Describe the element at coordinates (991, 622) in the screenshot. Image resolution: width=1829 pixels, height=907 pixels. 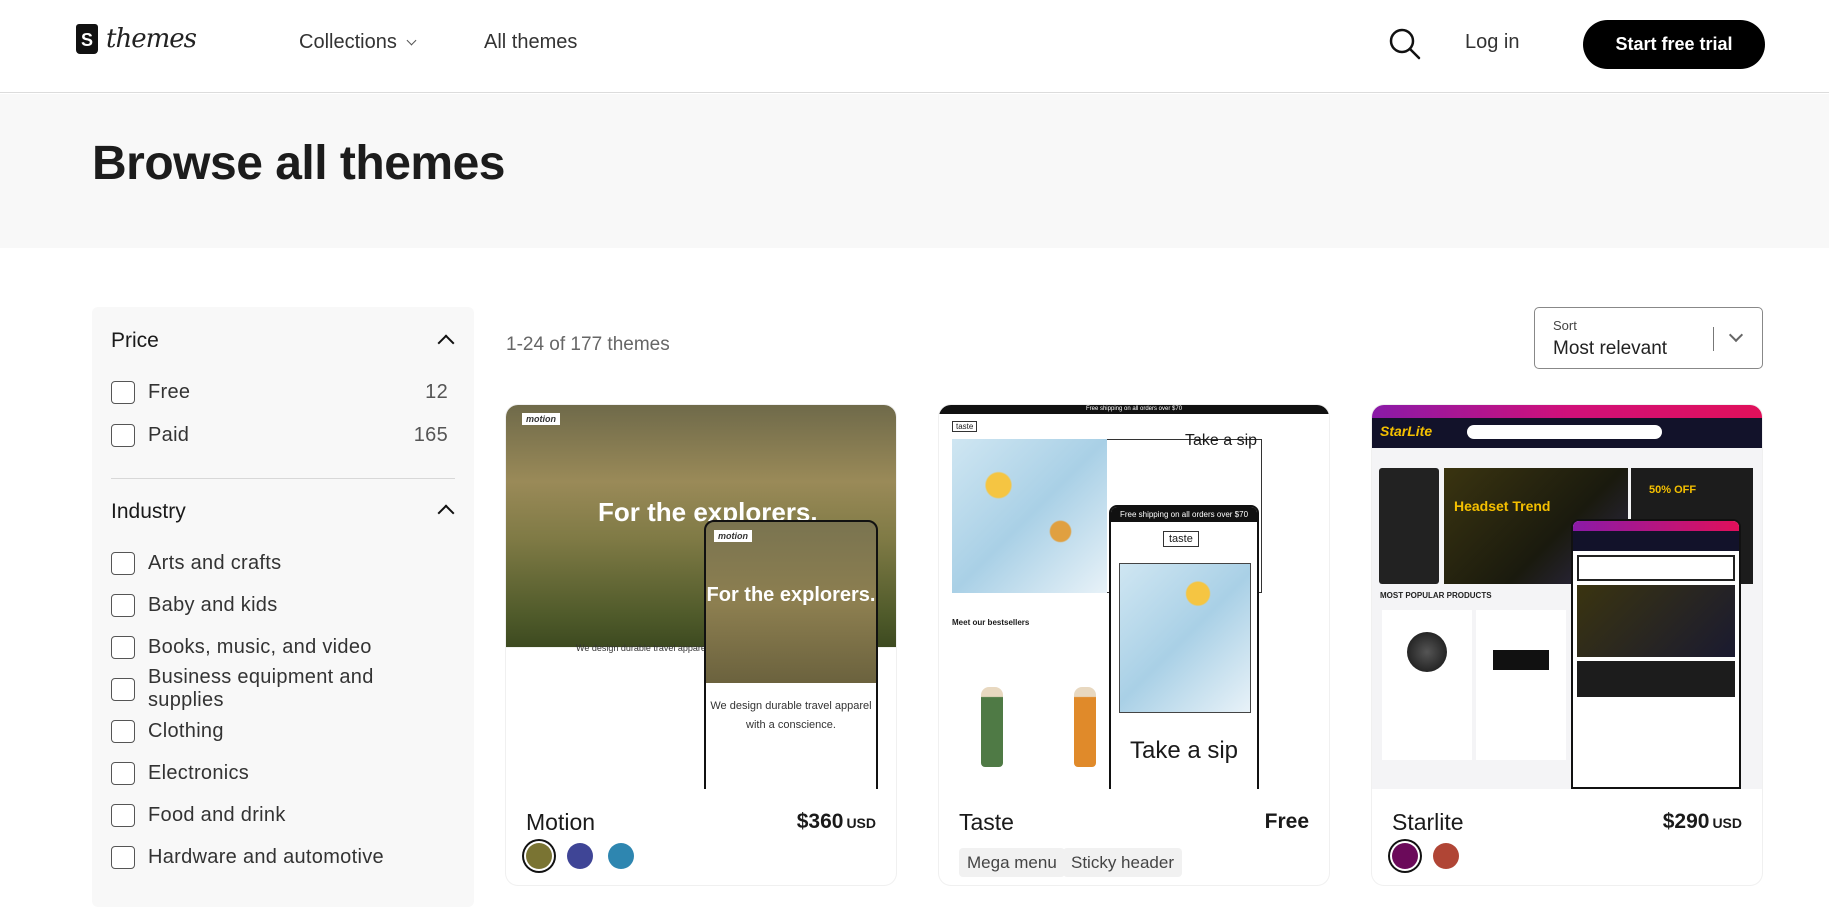
I see `preview-section-title: Meet our bestsellers` at that location.